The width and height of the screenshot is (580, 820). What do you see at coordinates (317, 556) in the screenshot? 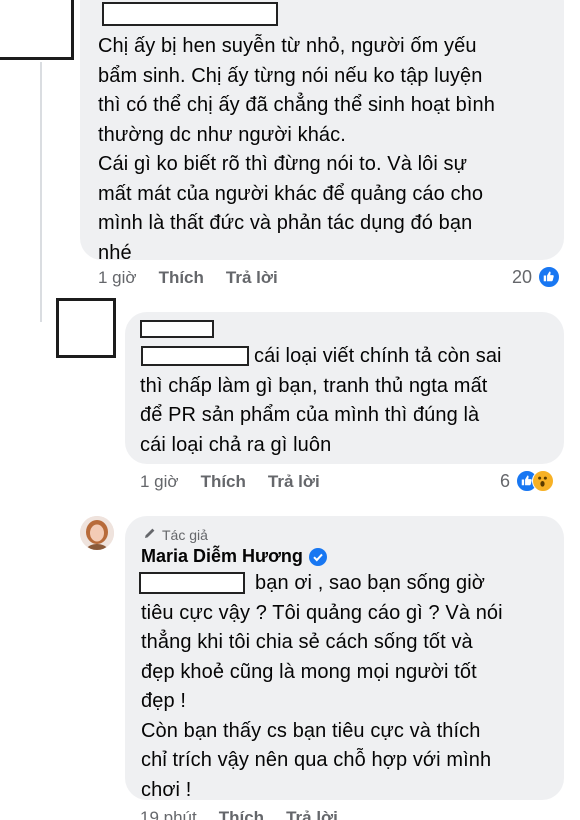
I see `verified-badge-icon` at bounding box center [317, 556].